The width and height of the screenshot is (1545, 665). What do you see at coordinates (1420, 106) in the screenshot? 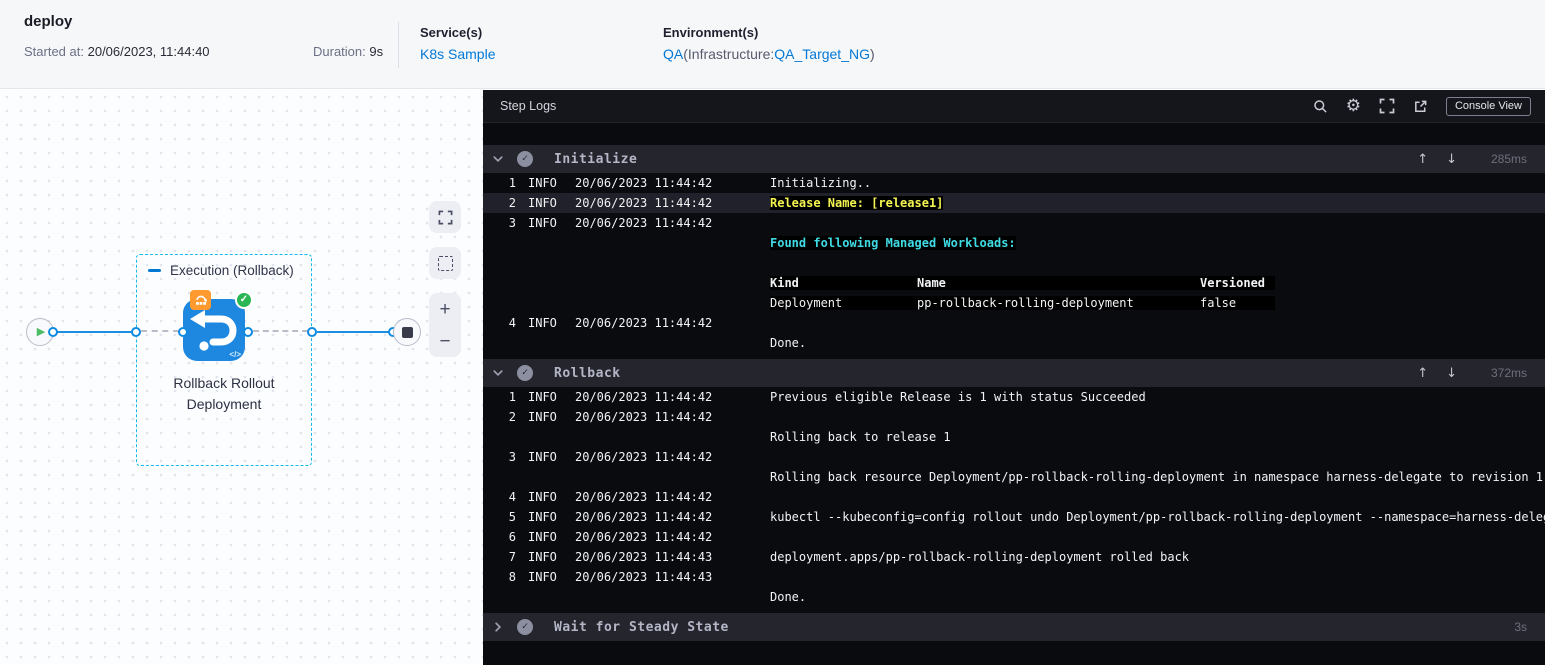
I see `open-in-new-tab-button` at bounding box center [1420, 106].